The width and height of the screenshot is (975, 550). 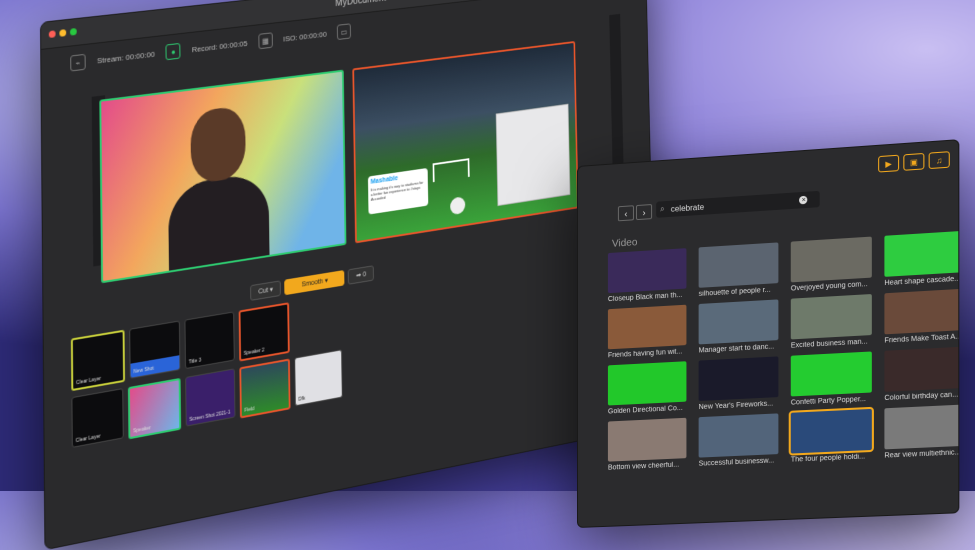 I want to click on video-tab-icon: ▶, so click(x=889, y=163).